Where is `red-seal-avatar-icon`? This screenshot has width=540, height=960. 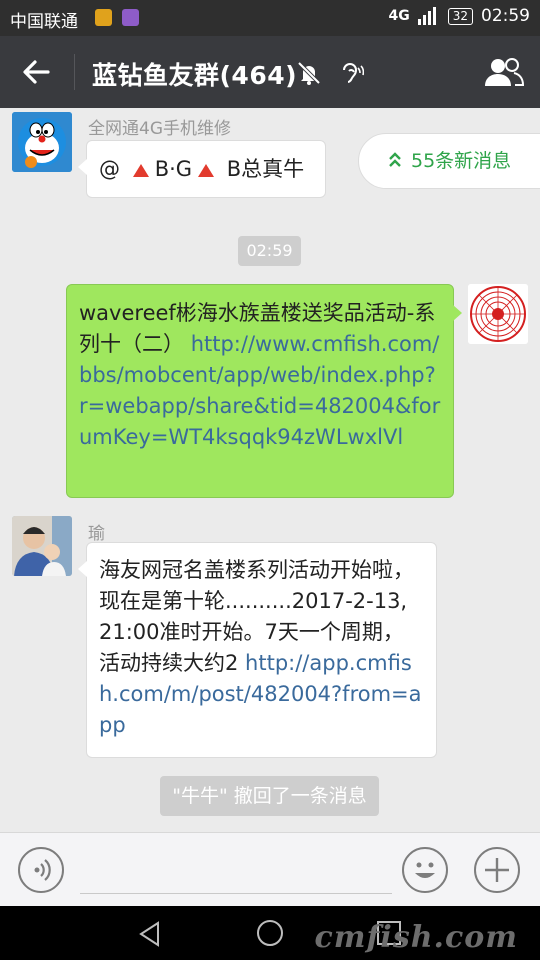
red-seal-avatar-icon is located at coordinates (498, 314).